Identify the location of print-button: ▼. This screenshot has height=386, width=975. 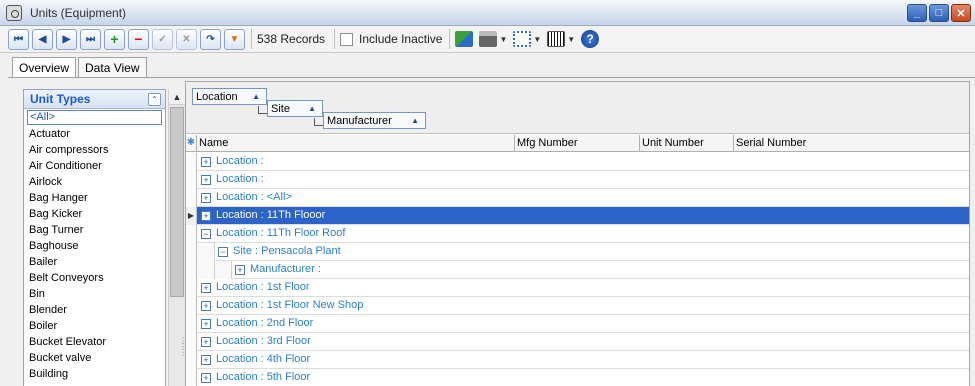
(493, 39).